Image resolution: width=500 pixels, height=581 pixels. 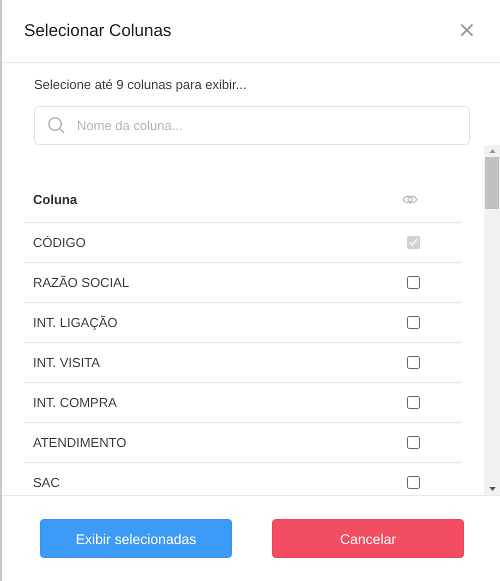 I want to click on column-name: INT. VISITA, so click(x=66, y=362).